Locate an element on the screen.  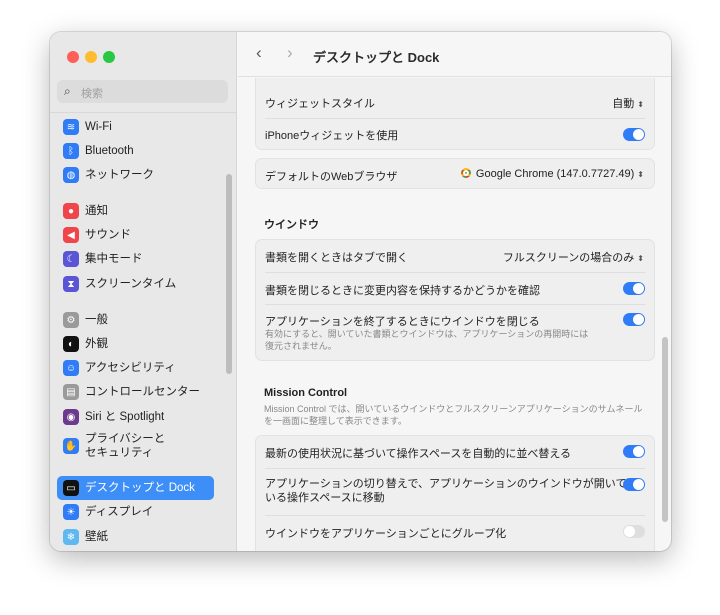
search-placeholder: 検索 is located at coordinates (92, 94).